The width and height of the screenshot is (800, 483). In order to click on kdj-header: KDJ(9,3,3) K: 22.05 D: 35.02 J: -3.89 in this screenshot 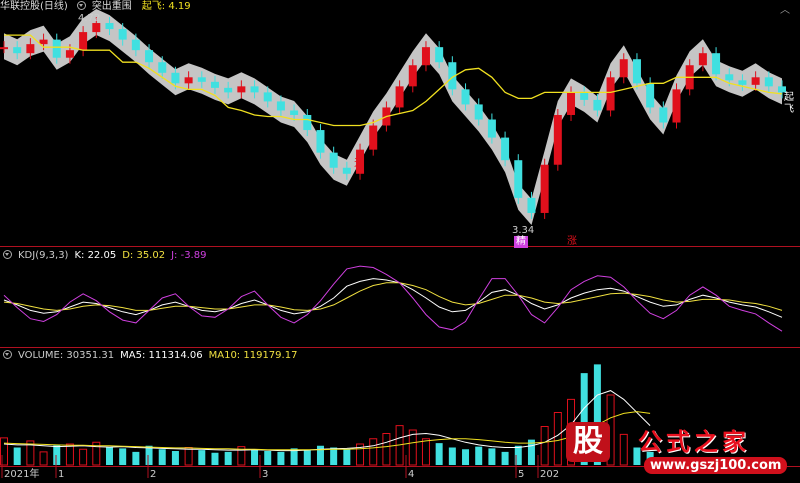, I will do `click(106, 256)`.